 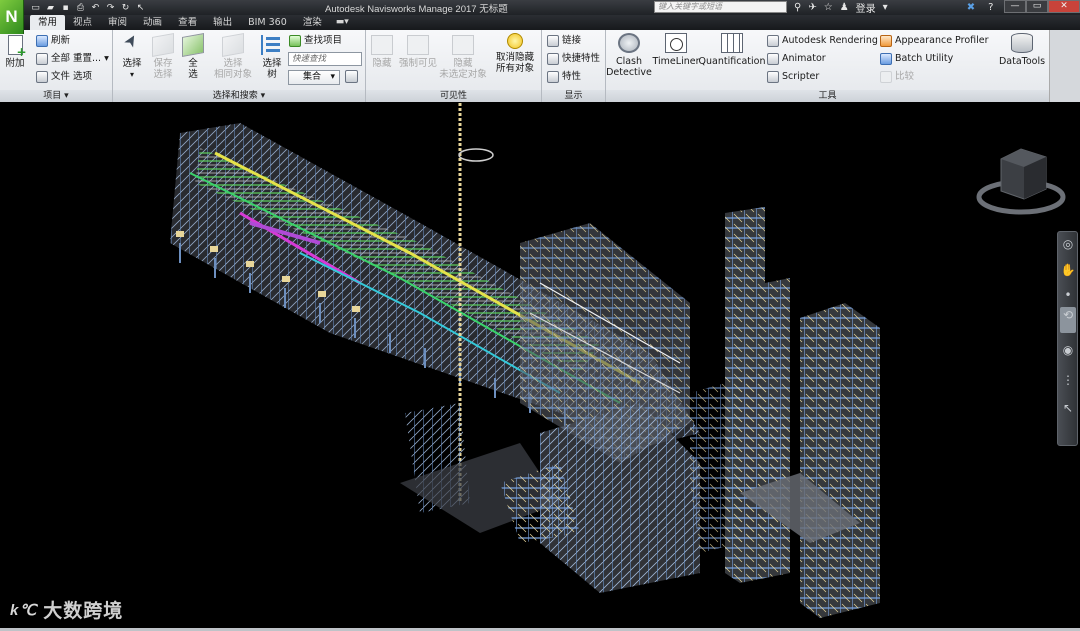 I want to click on look-around-icon: ◉, so click(x=1068, y=350).